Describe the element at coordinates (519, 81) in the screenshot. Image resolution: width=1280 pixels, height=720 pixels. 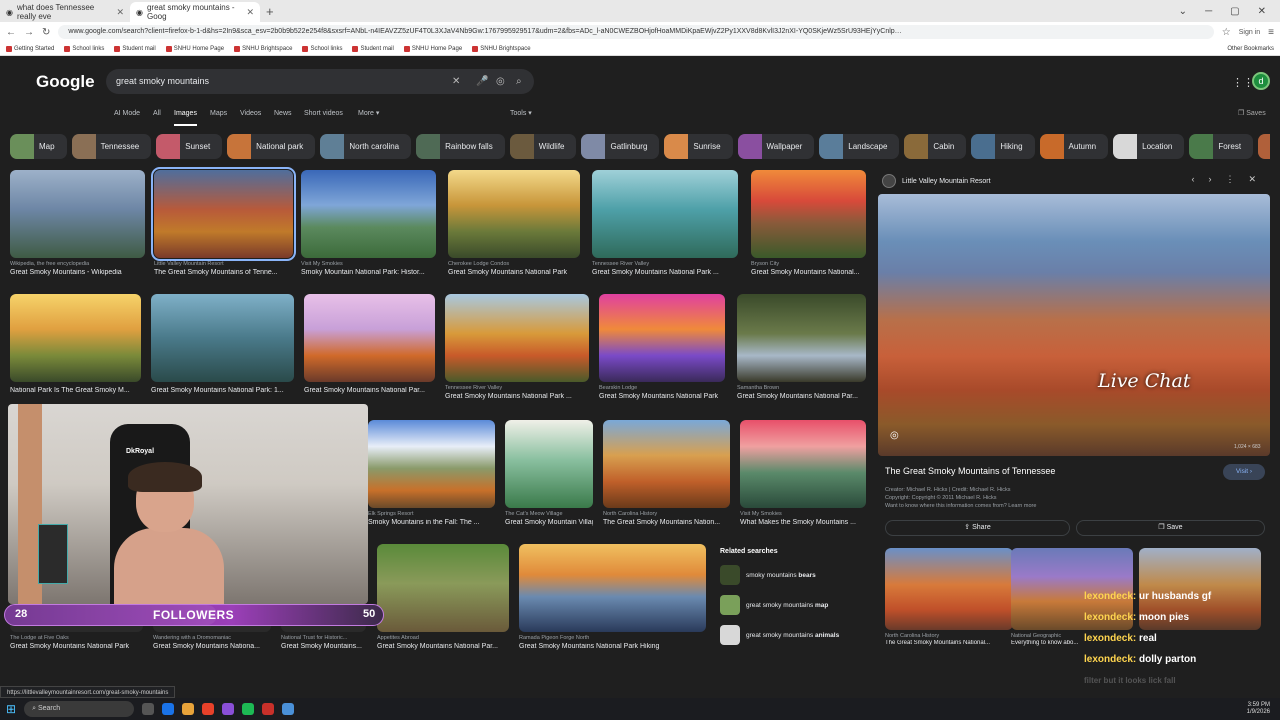
I see `search-icon: ⌕` at that location.